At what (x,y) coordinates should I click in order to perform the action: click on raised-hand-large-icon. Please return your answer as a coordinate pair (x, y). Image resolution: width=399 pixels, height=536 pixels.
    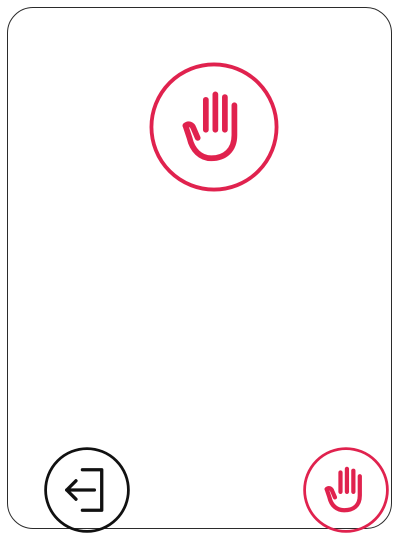
    Looking at the image, I should click on (214, 127).